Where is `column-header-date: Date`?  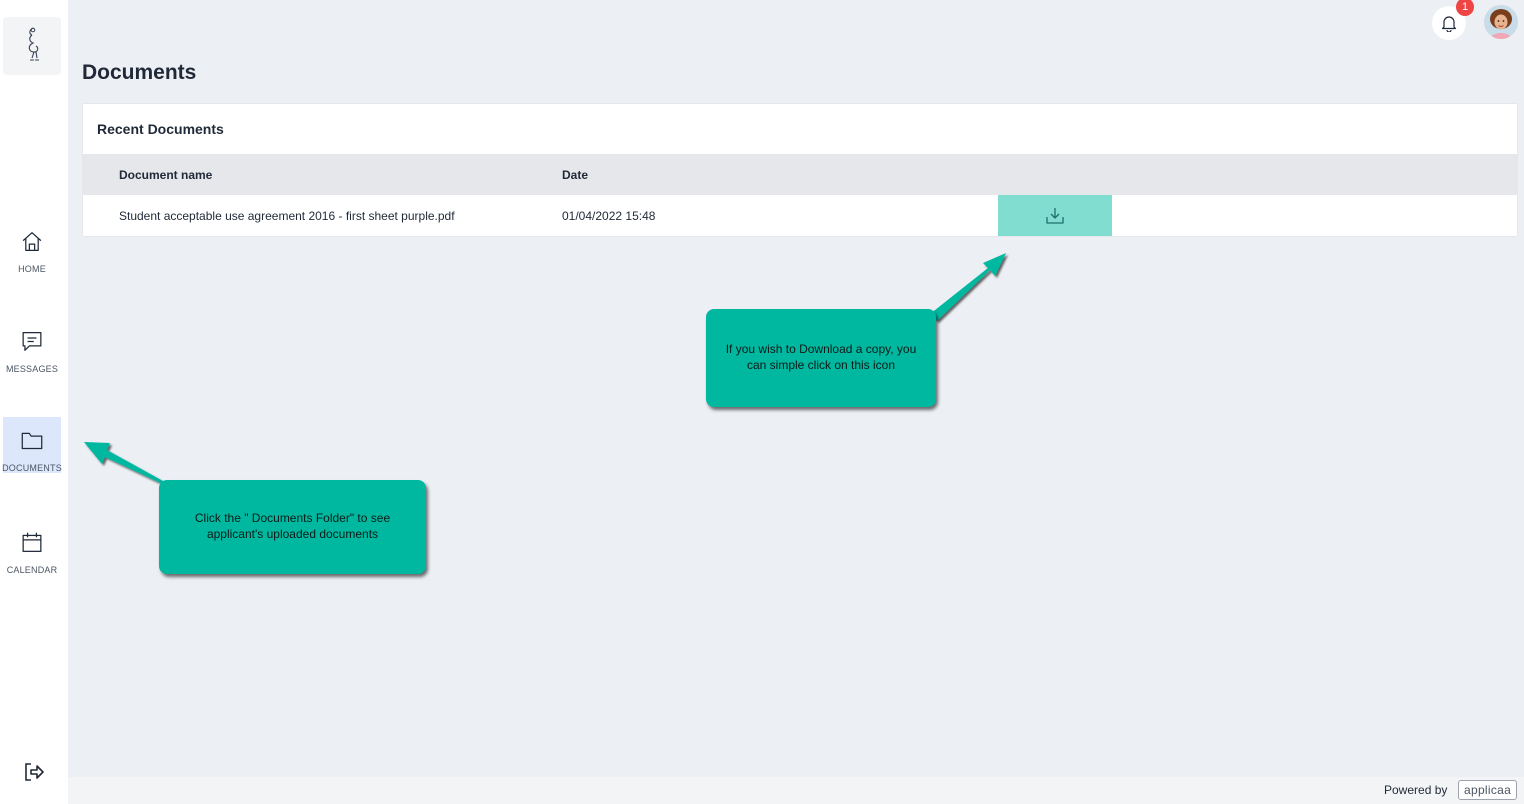
column-header-date: Date is located at coordinates (575, 175).